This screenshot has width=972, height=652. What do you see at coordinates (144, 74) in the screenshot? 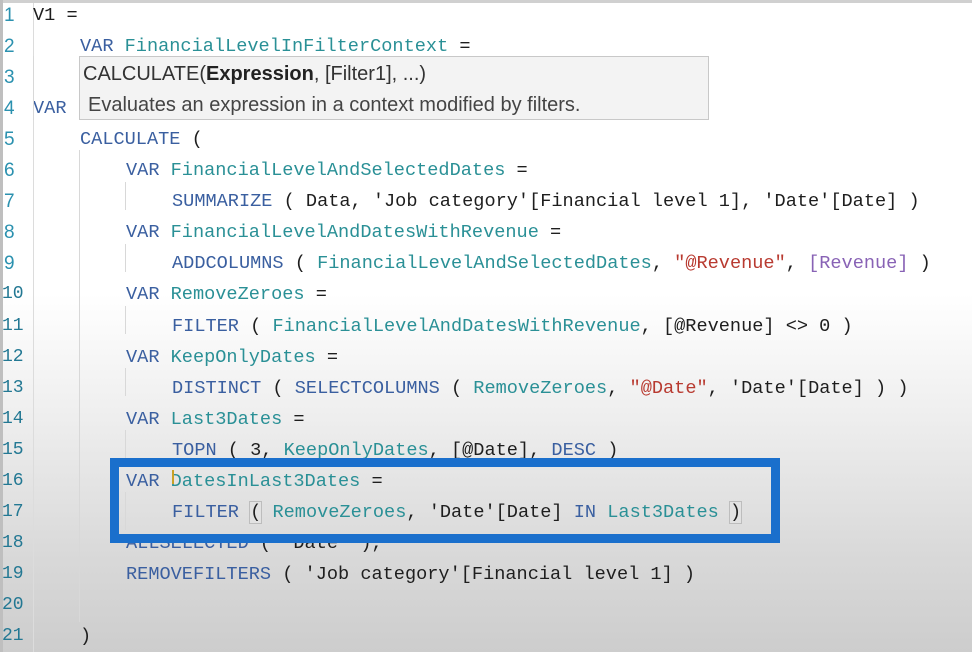
I see `tooltip-function-name: CALCULATE(` at bounding box center [144, 74].